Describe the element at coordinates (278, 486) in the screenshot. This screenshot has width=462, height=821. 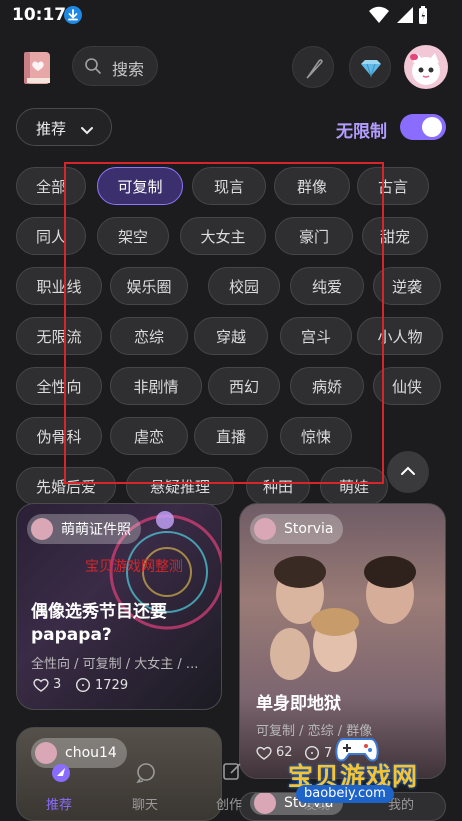
I see `tag-chip: 种田` at that location.